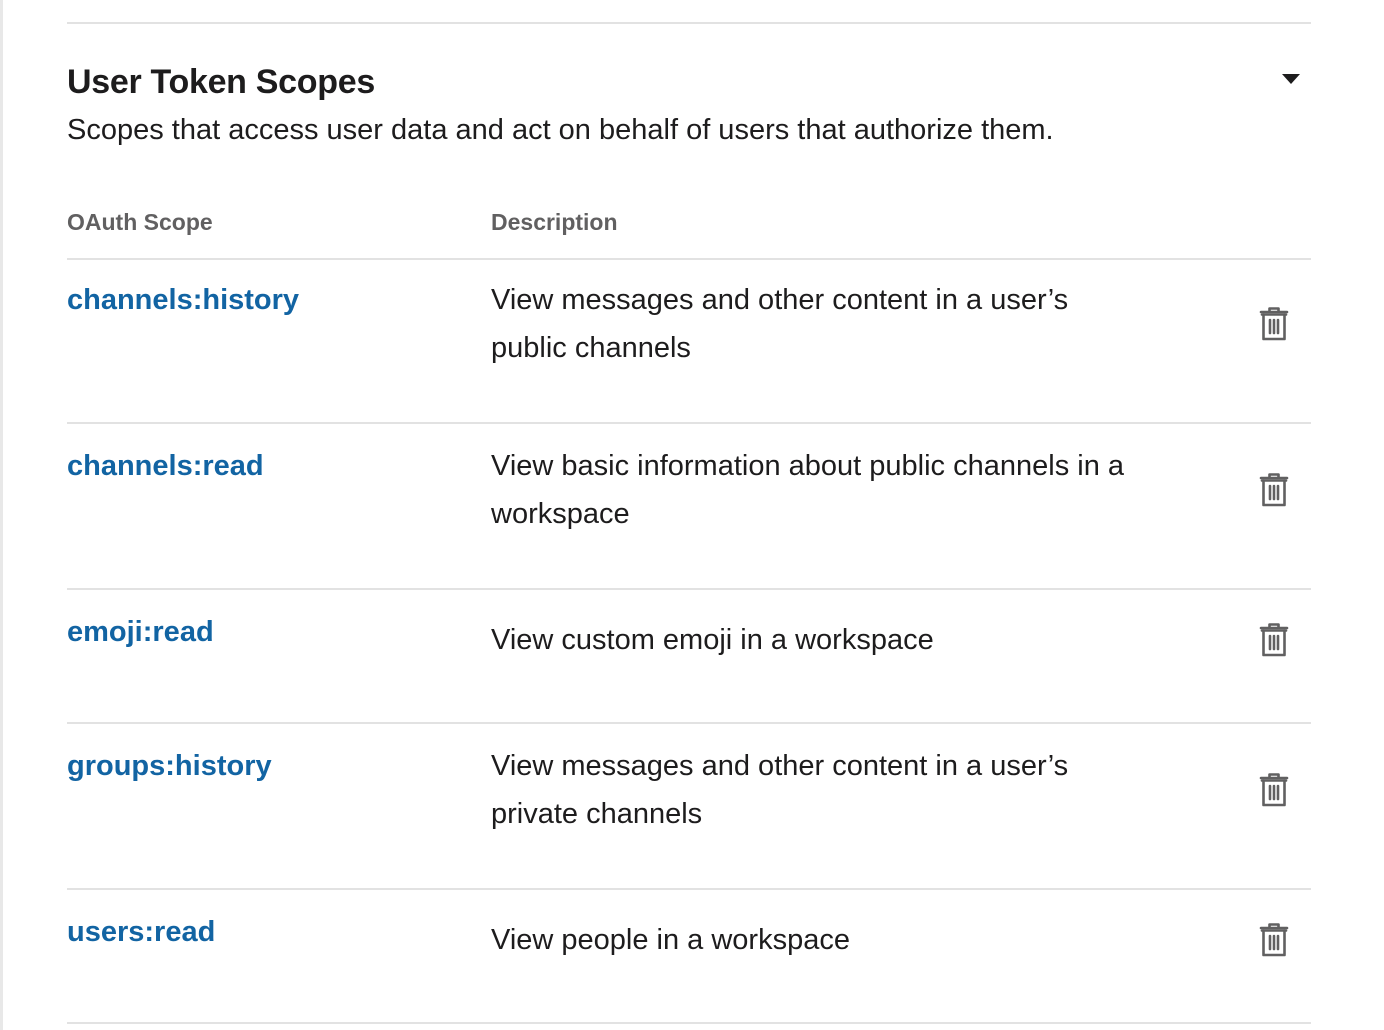  I want to click on section-title: User Token Scopes, so click(221, 82).